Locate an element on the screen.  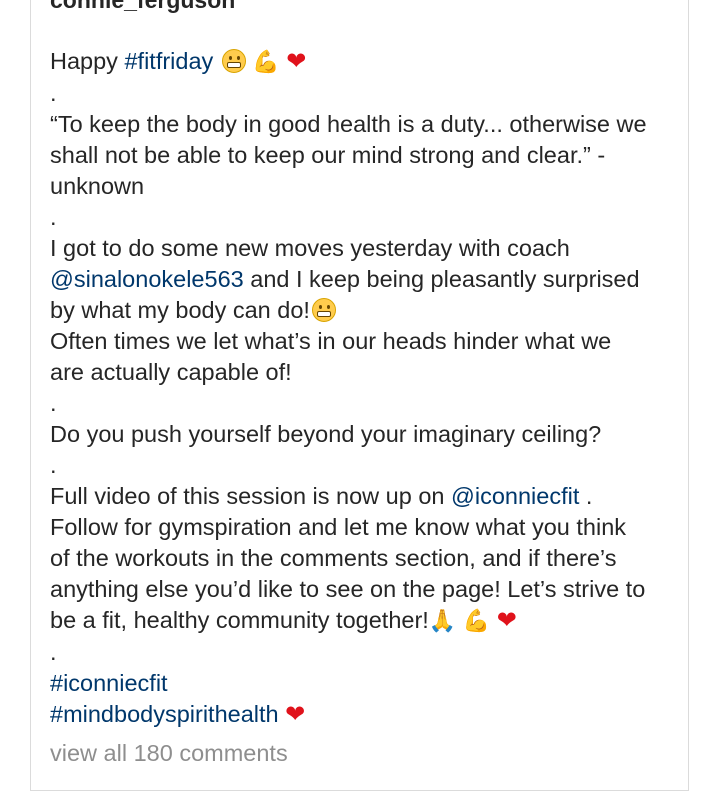
caption-text: be a fit, healthy community together! is located at coordinates (239, 620).